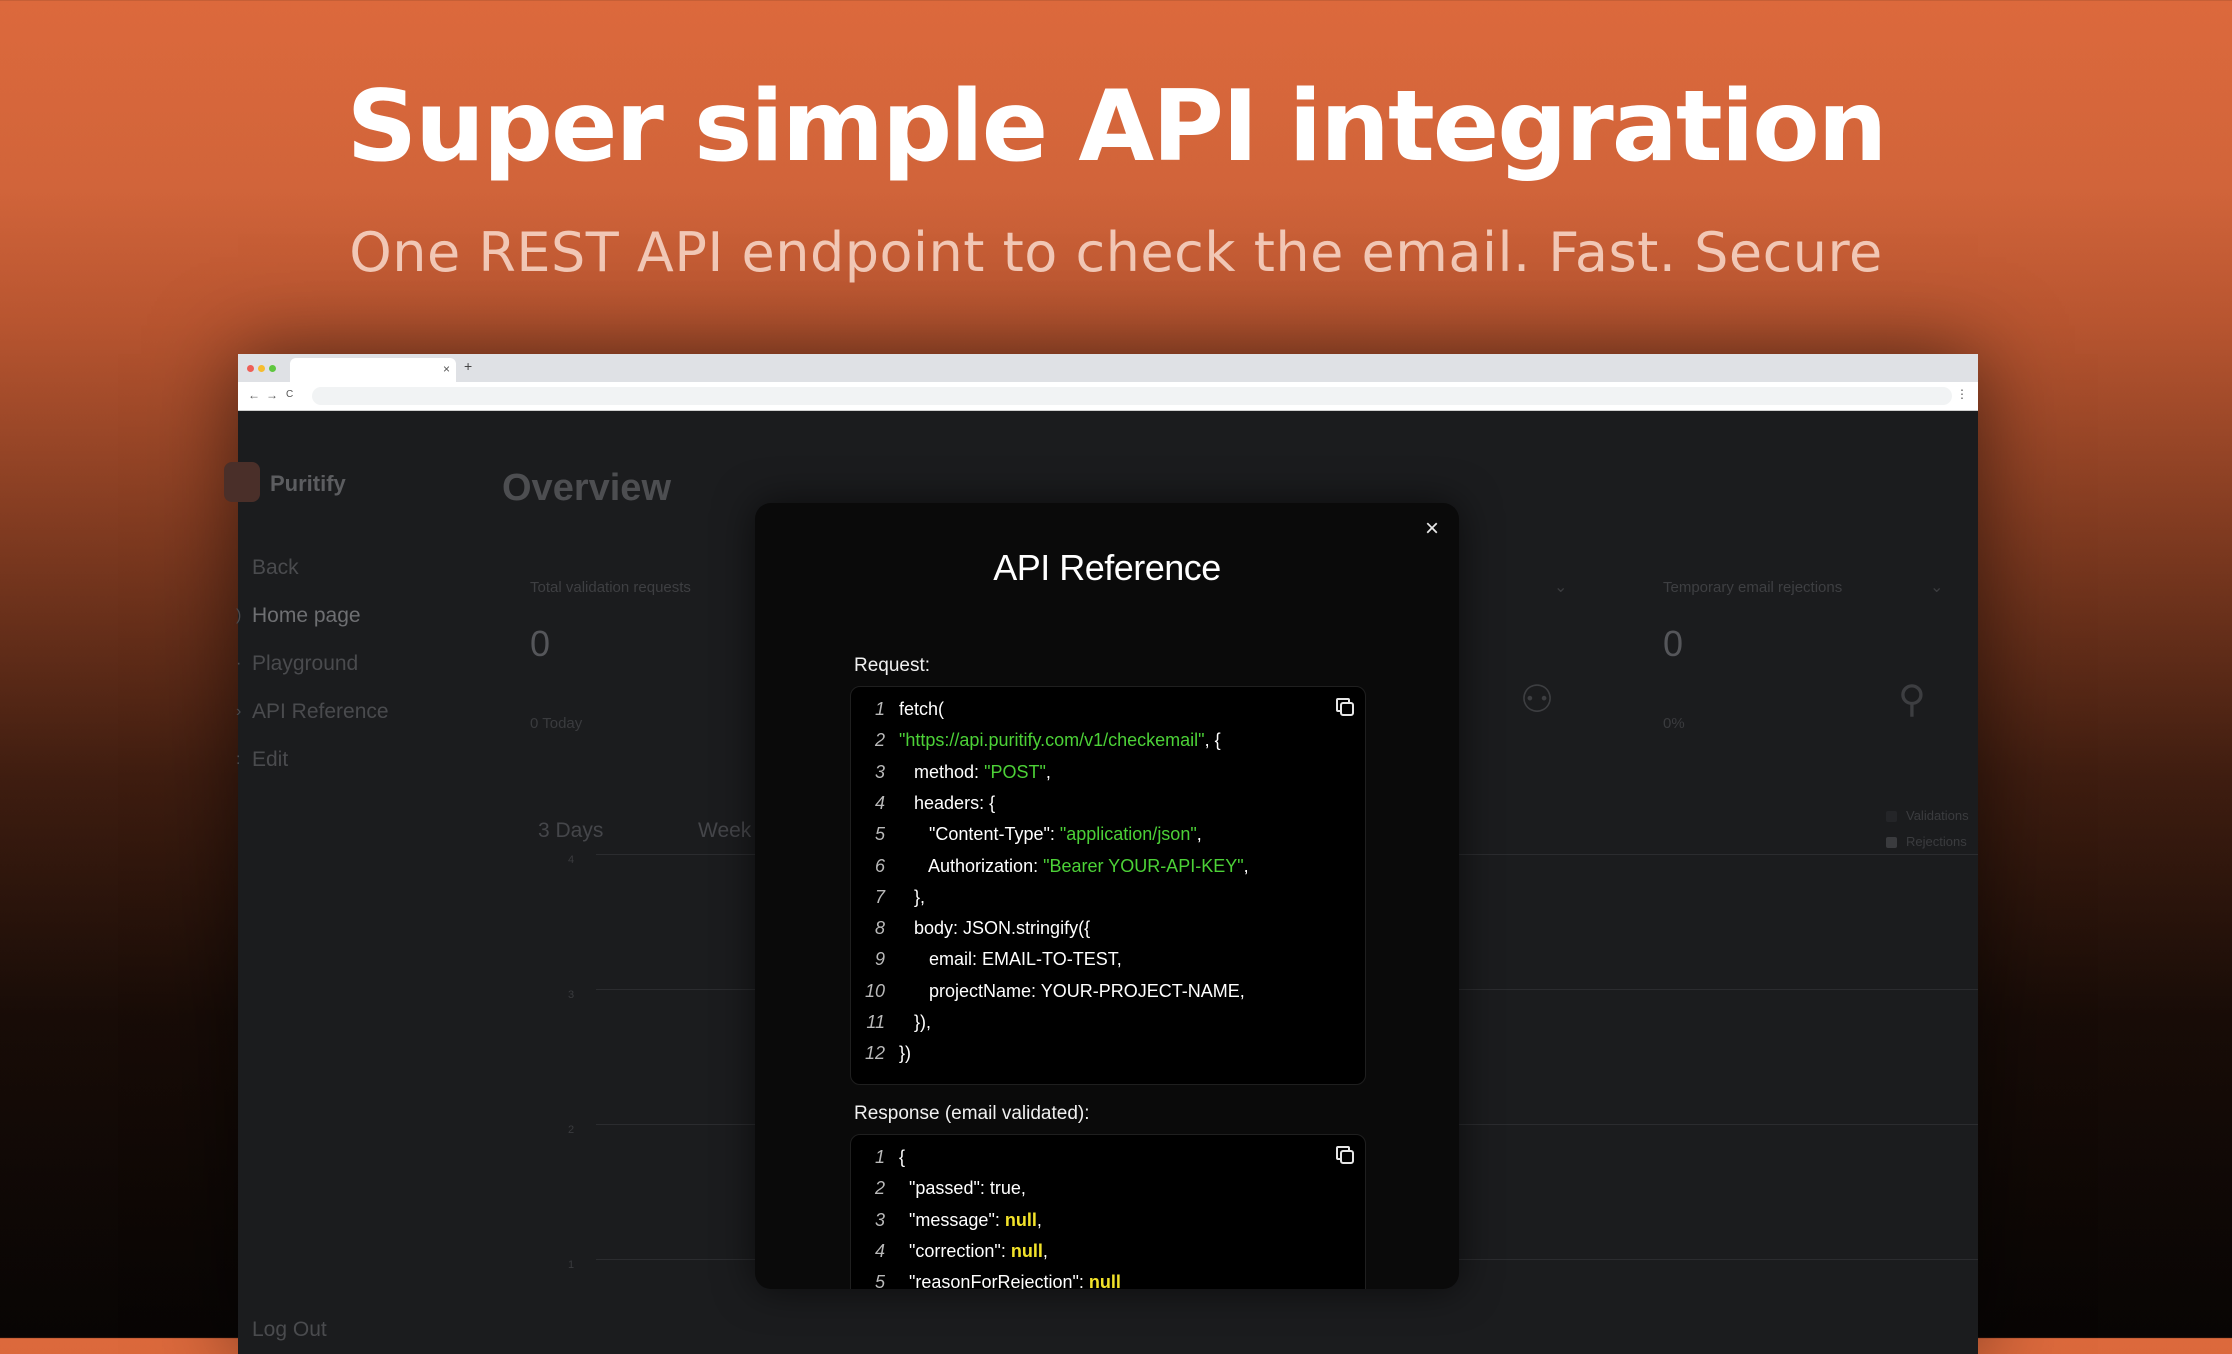  I want to click on browser-menu-icon: ⋮, so click(1962, 394).